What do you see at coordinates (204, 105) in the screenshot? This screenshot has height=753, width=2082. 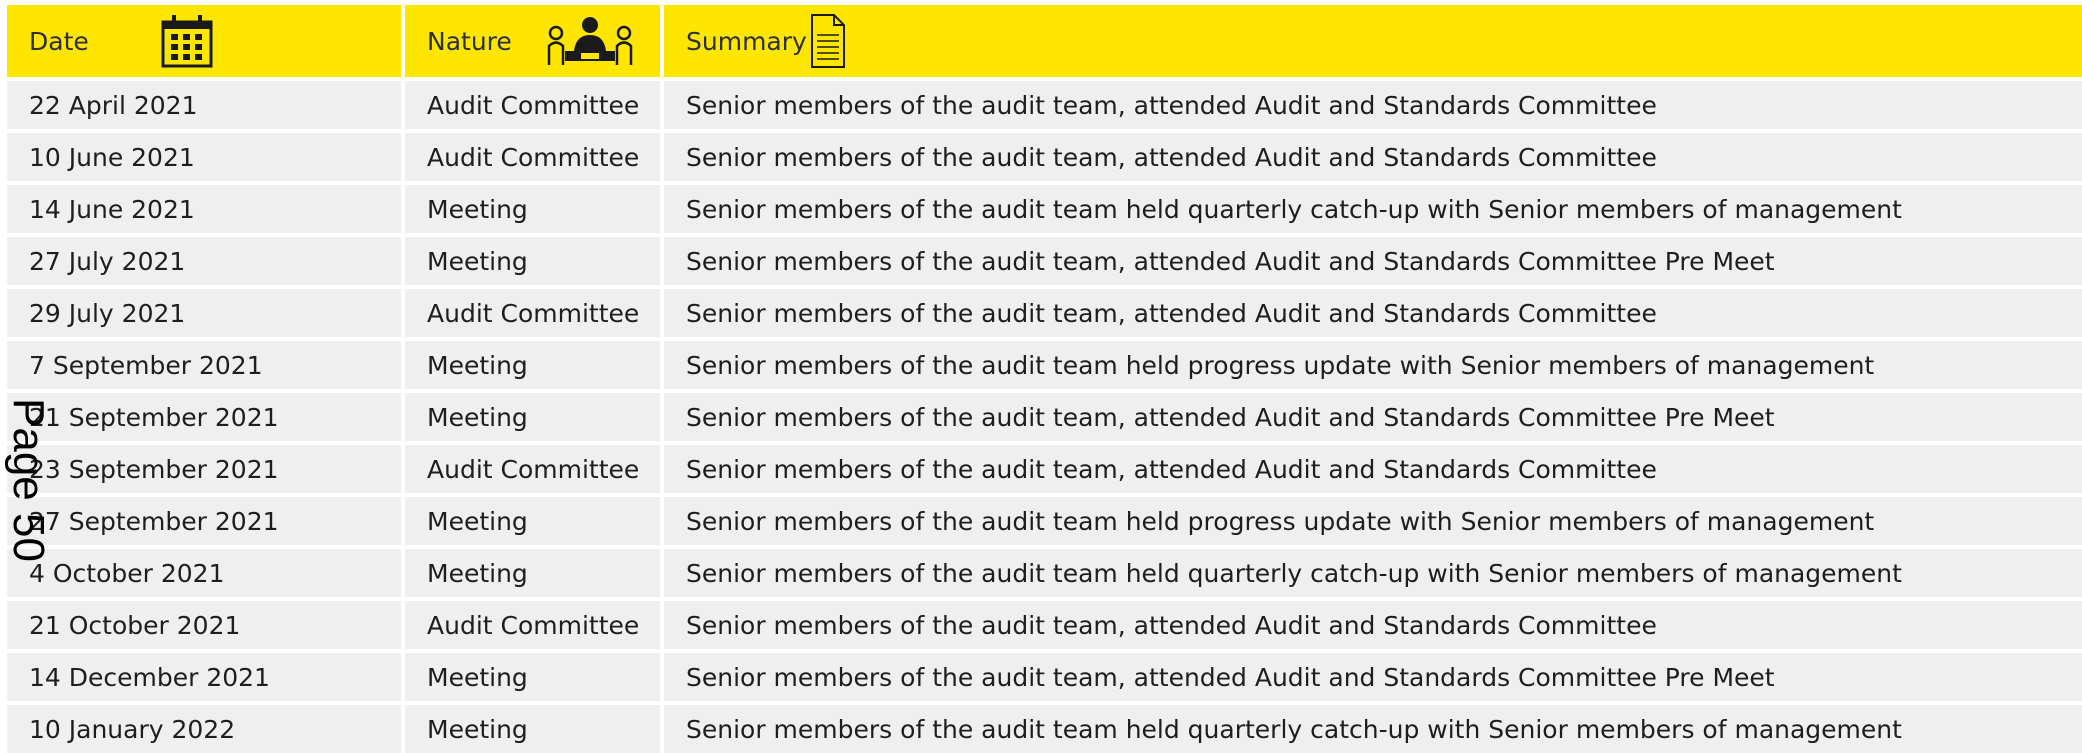 I see `cell-date: 22 April 2021` at bounding box center [204, 105].